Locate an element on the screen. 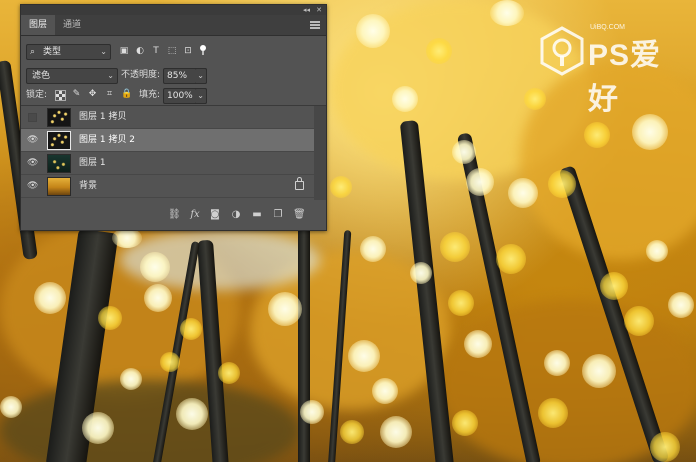  link-layers-icon: ⛓ is located at coordinates (174, 215).